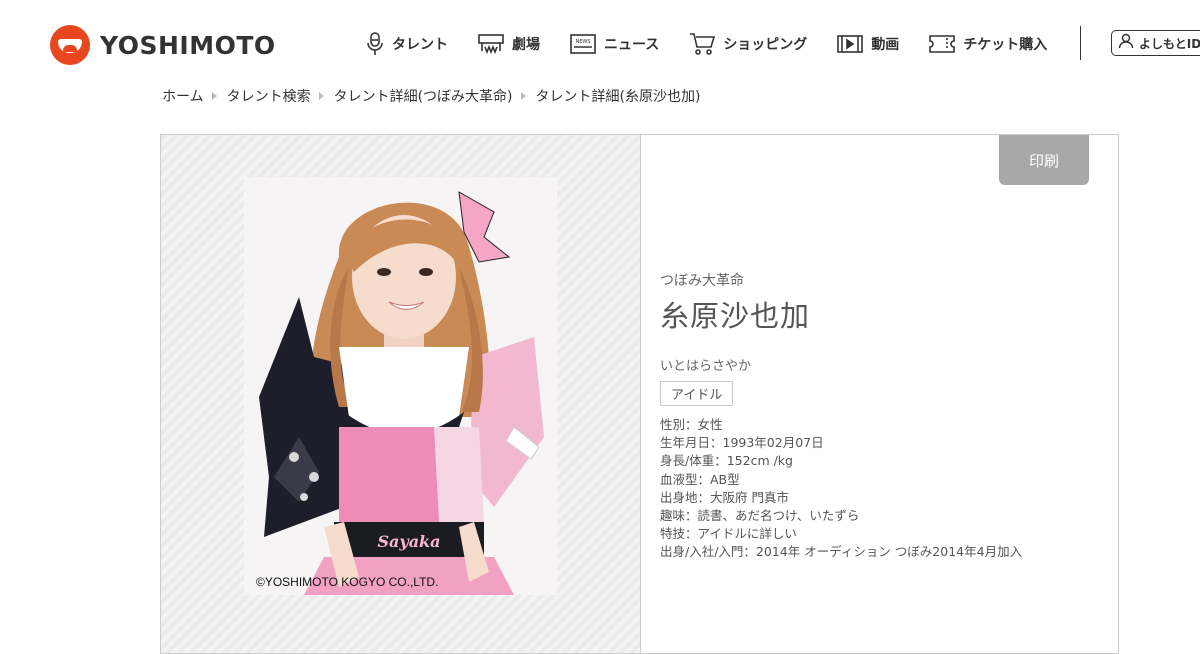 Image resolution: width=1200 pixels, height=654 pixels. Describe the element at coordinates (408, 541) in the screenshot. I see `svg-text: Sayaka` at that location.